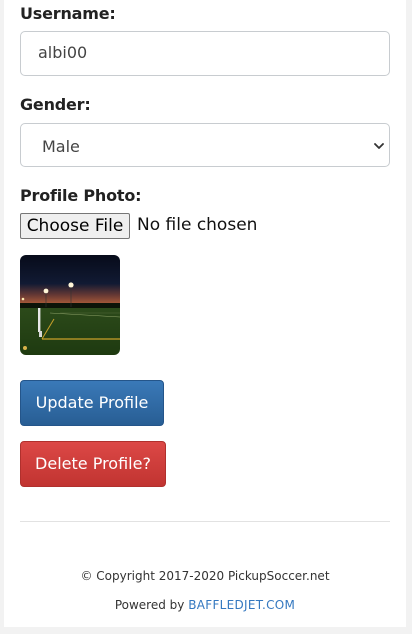 The height and width of the screenshot is (634, 412). What do you see at coordinates (92, 403) in the screenshot?
I see `update-profile-button: Update Profile` at bounding box center [92, 403].